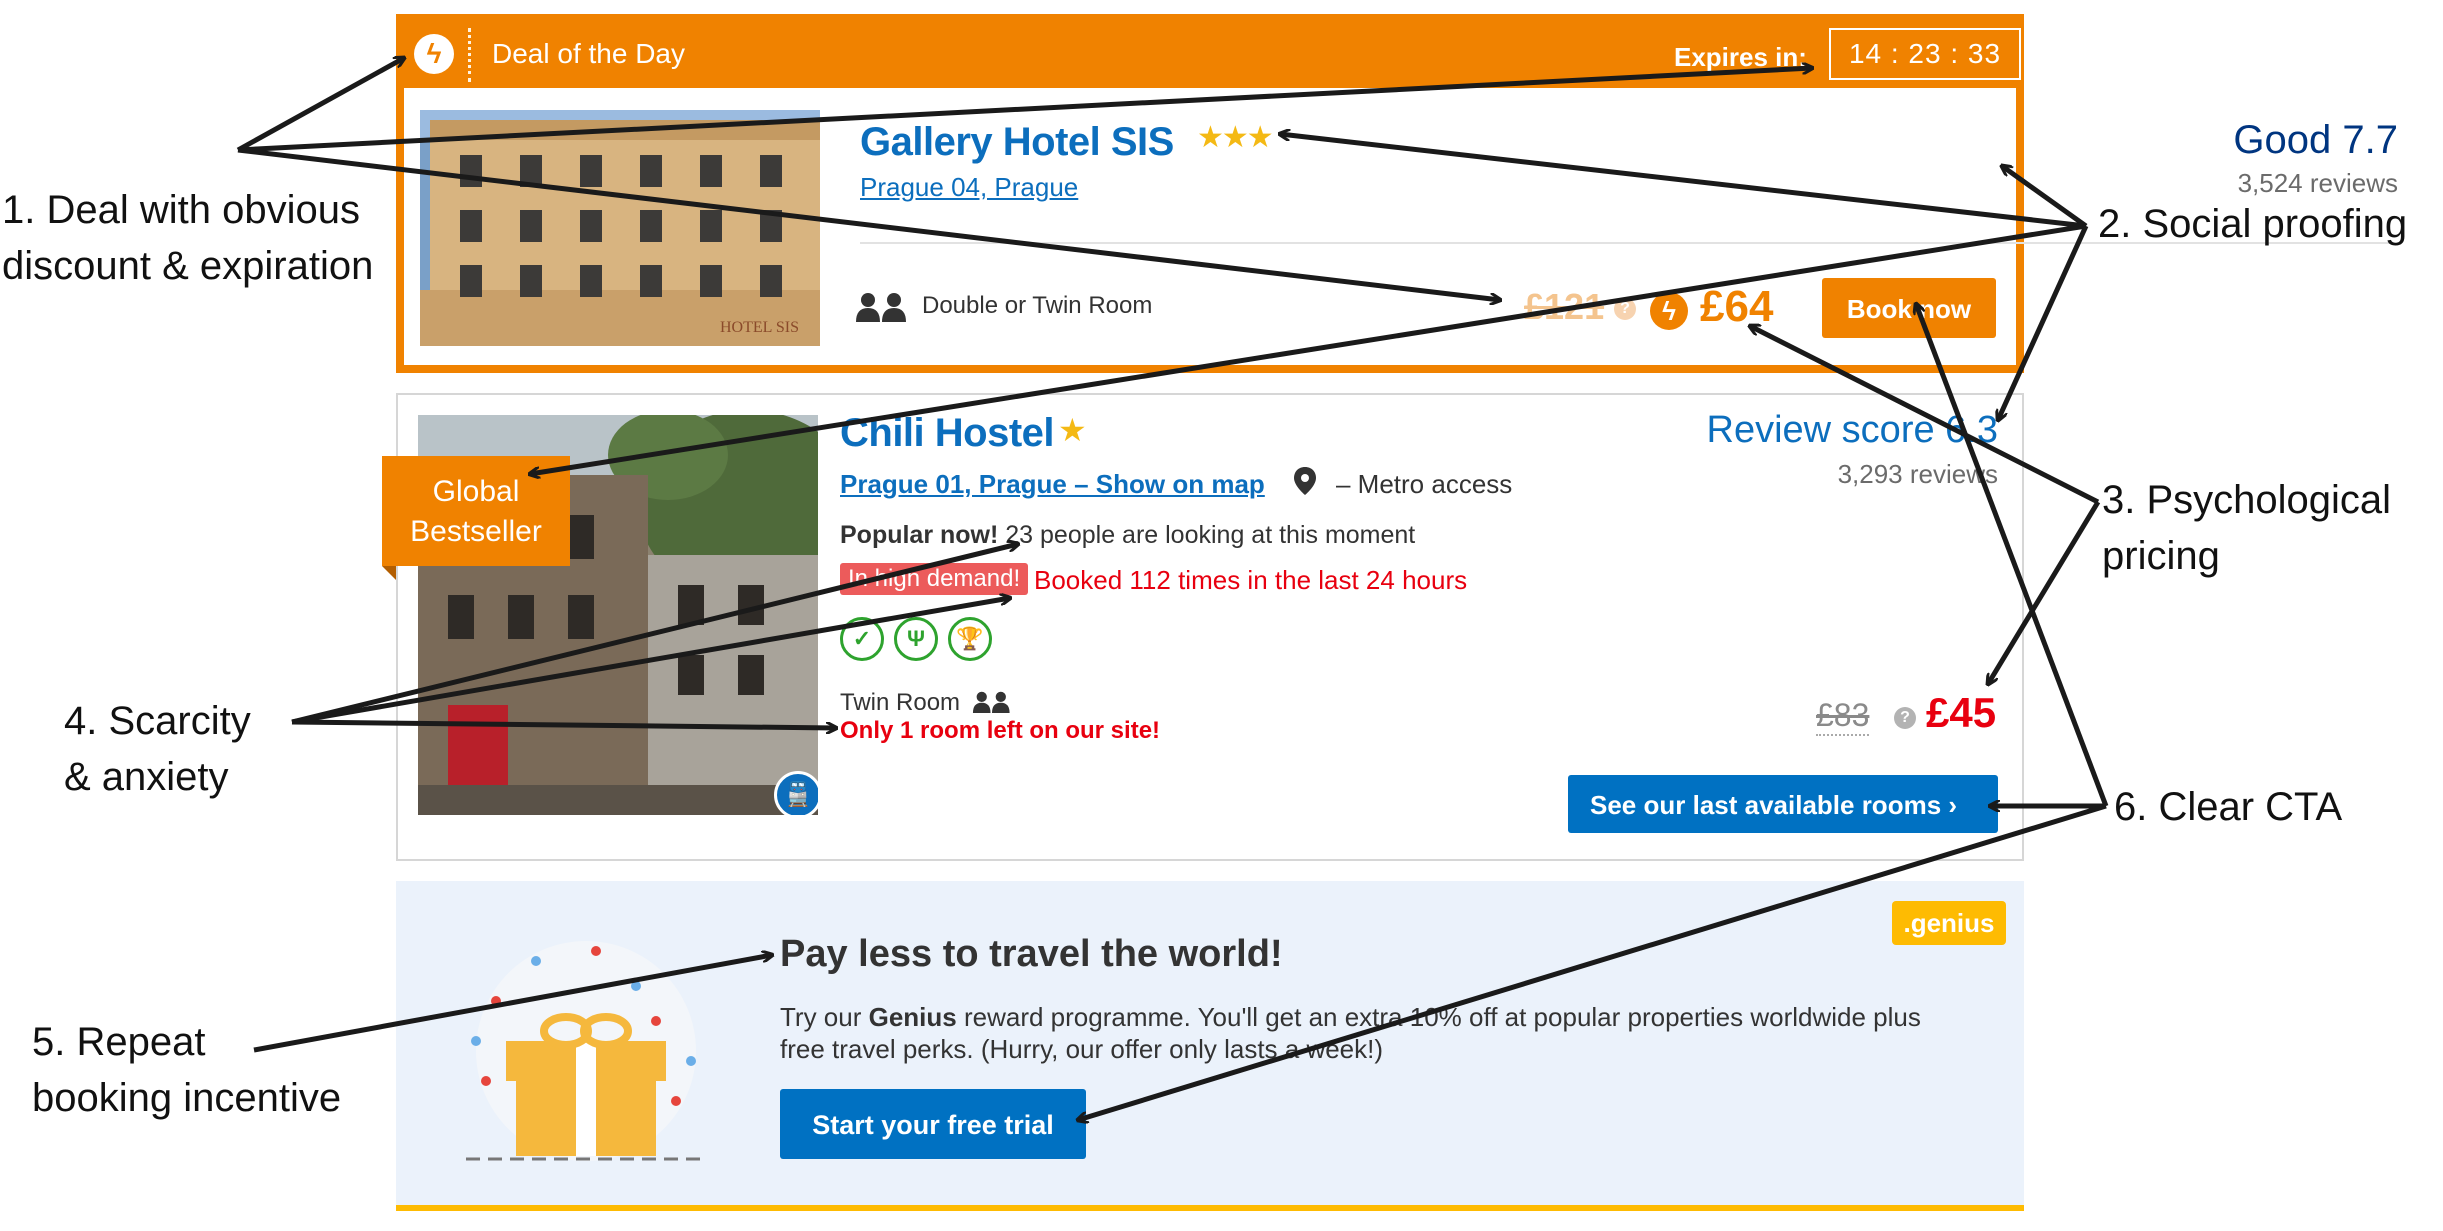  I want to click on annotation-scarcity: 4. Scarcity & anxiety, so click(157, 749).